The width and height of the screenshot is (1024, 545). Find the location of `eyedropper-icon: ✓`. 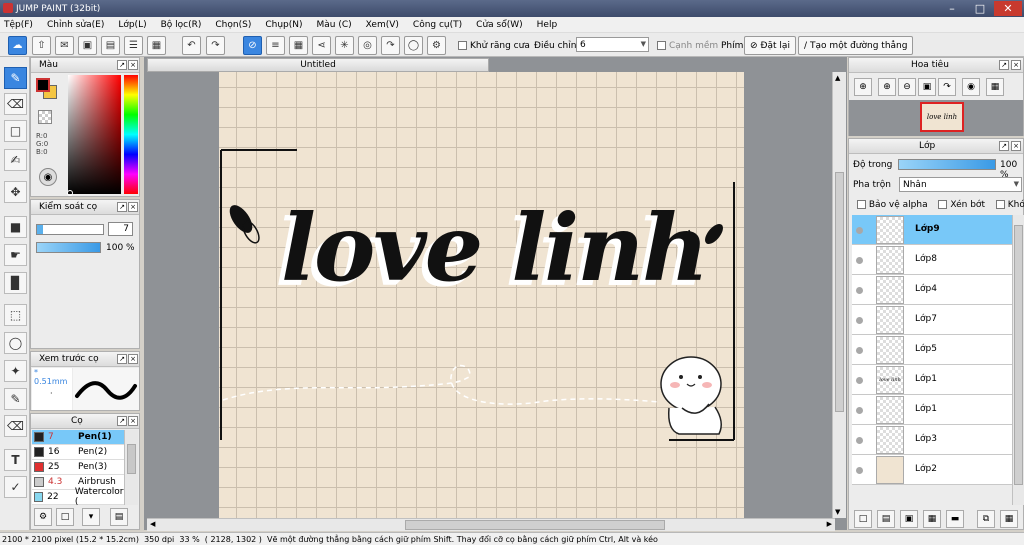

eyedropper-icon: ✓ is located at coordinates (15, 487).